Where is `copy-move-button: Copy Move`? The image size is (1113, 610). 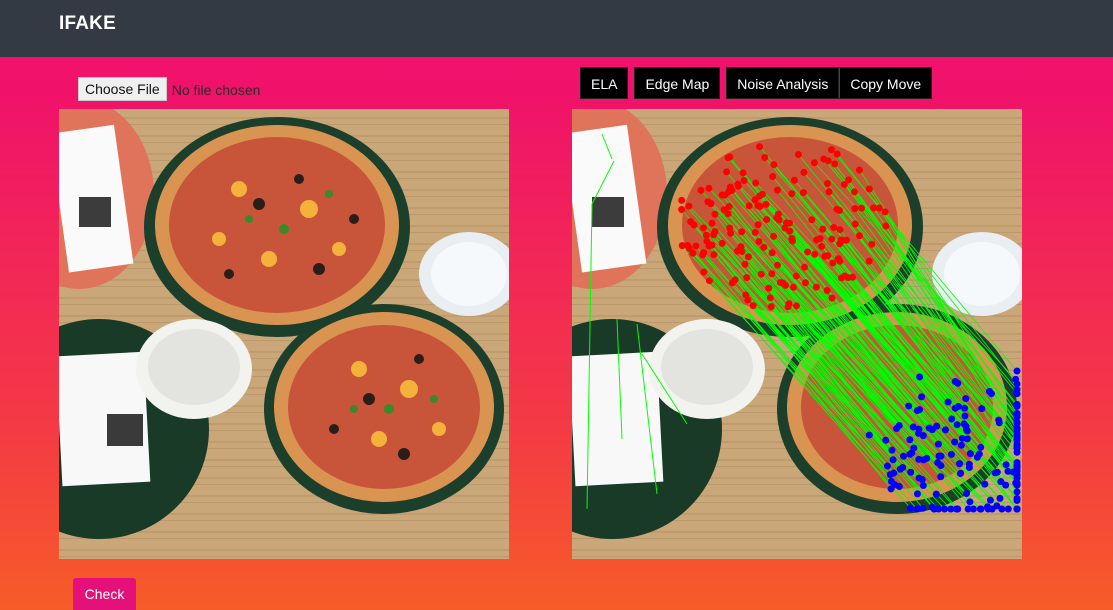 copy-move-button: Copy Move is located at coordinates (886, 83).